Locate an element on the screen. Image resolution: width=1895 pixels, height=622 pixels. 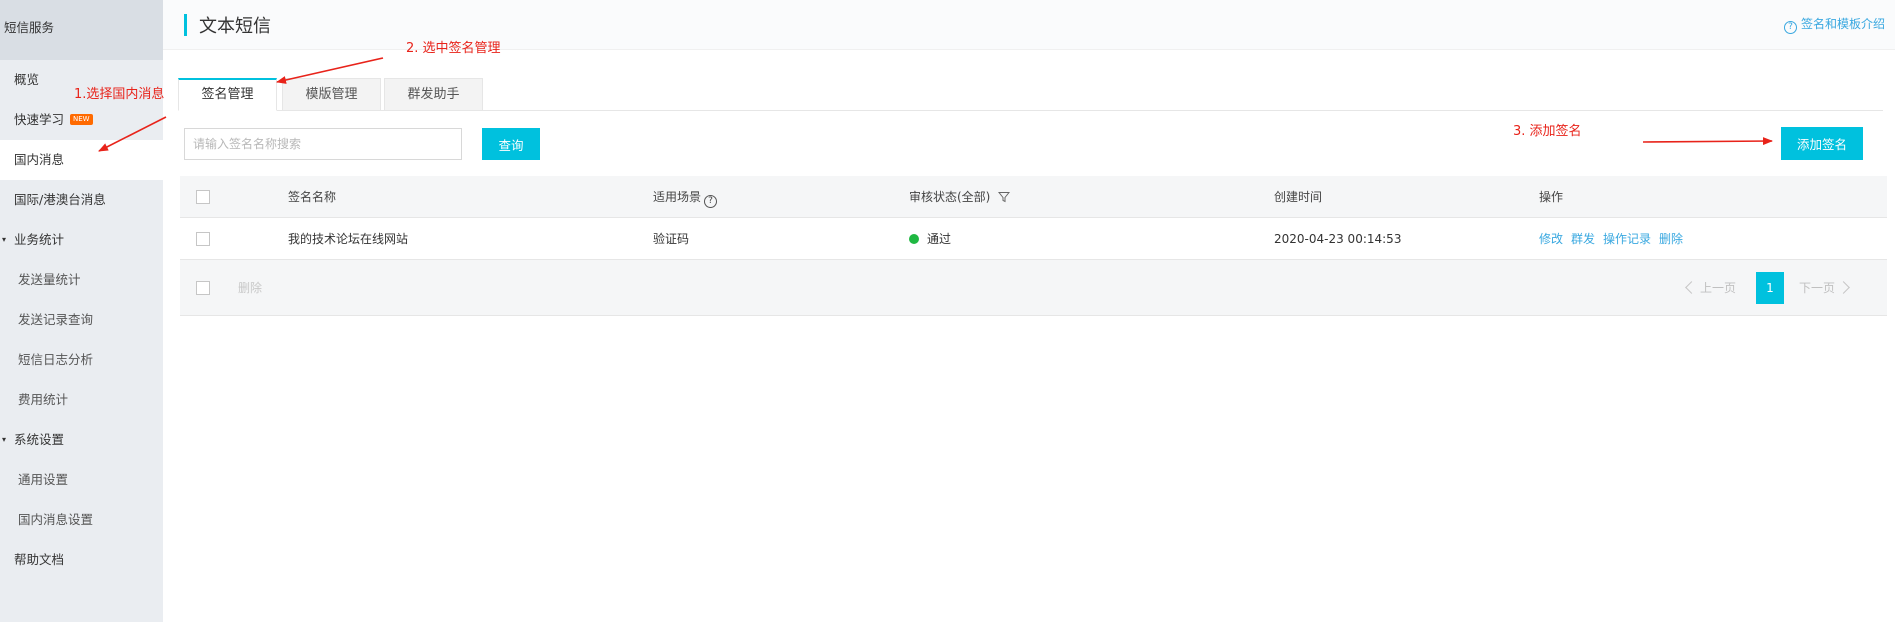
sidebar-item-send-records: 发送记录查询 is located at coordinates (81, 320).